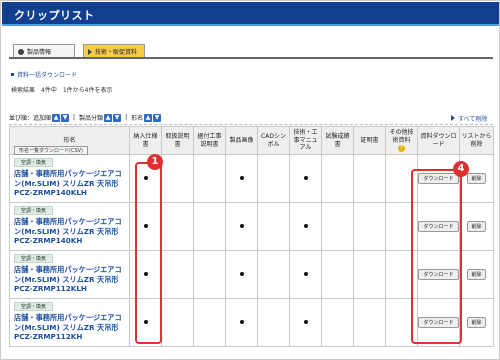 This screenshot has width=500, height=360. Describe the element at coordinates (251, 124) in the screenshot. I see `divider` at that location.